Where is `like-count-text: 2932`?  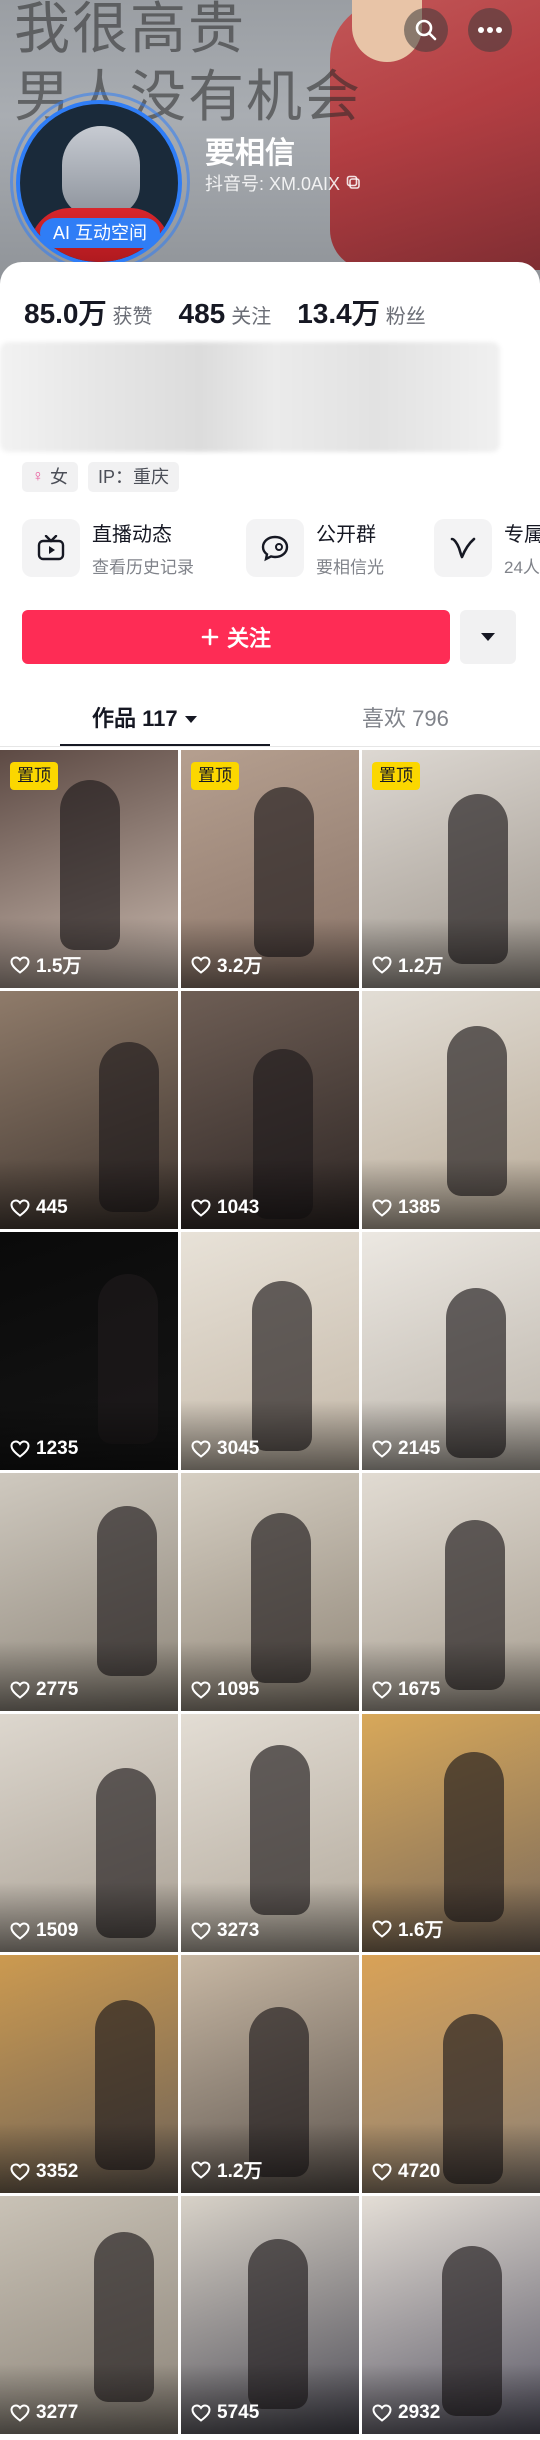
like-count-text: 2932 is located at coordinates (419, 2412).